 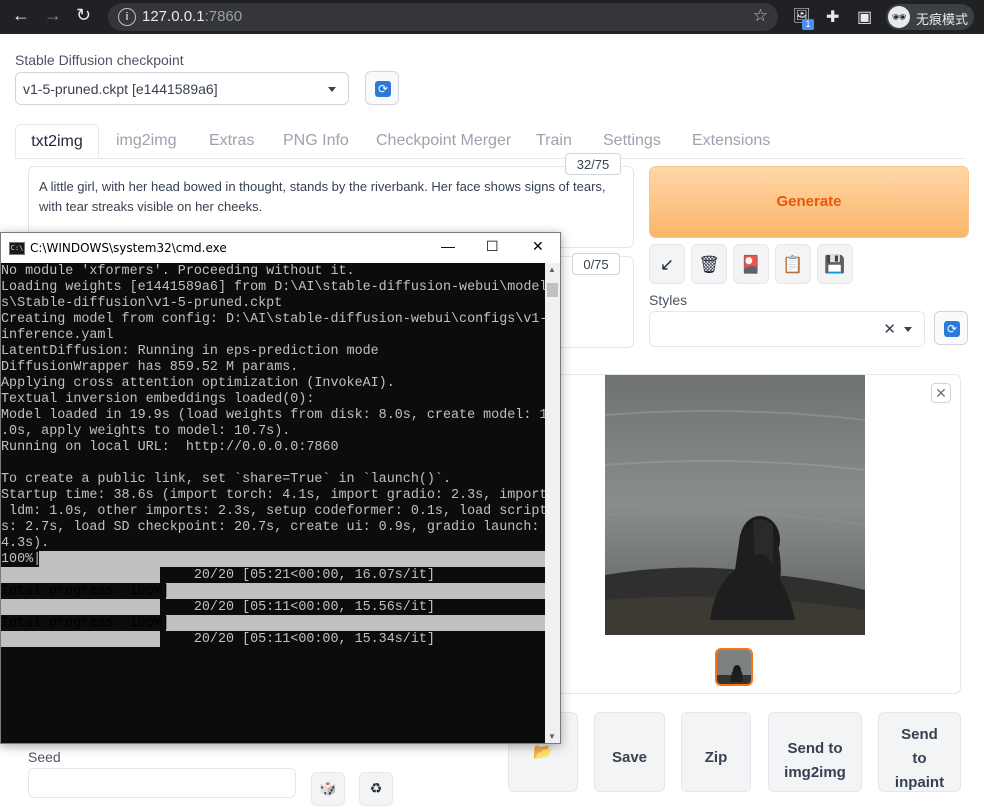 I want to click on incognito-icon: 🕶, so click(x=899, y=17).